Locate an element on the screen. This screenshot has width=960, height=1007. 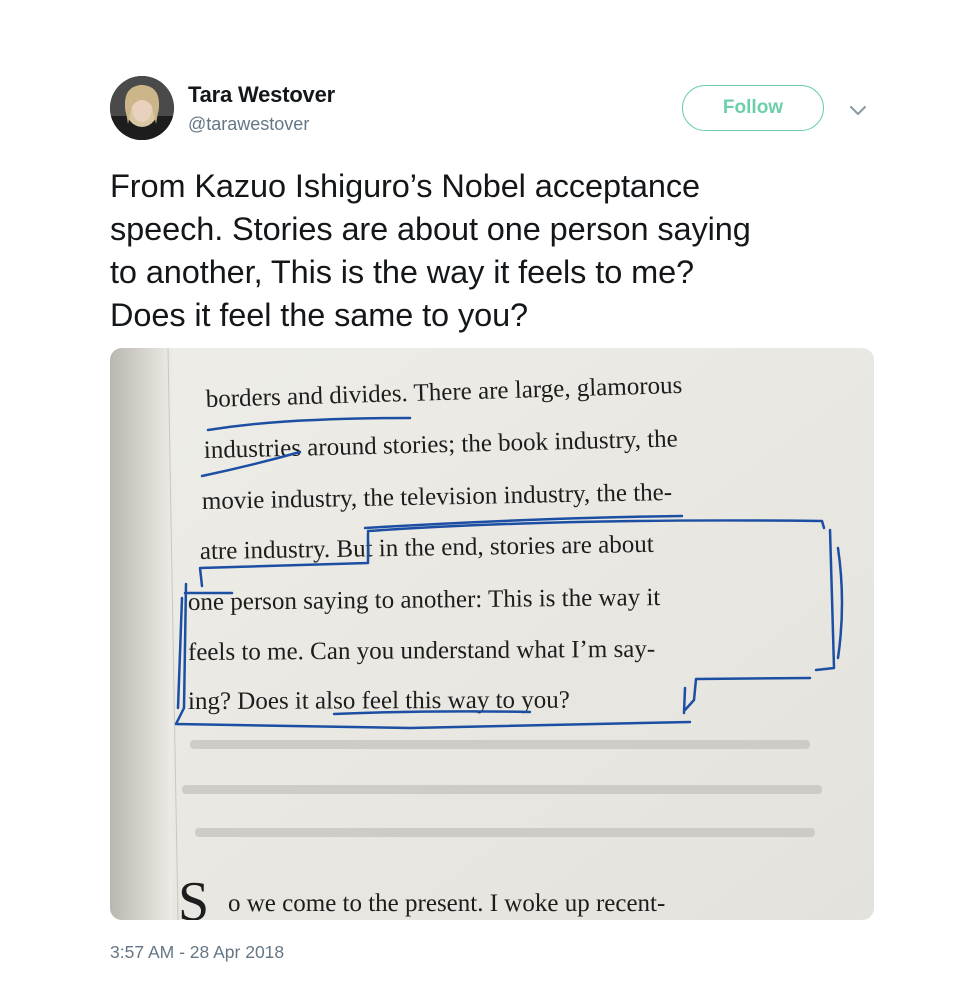
tweet-text-line: Does it feel the same to you? is located at coordinates (319, 315).